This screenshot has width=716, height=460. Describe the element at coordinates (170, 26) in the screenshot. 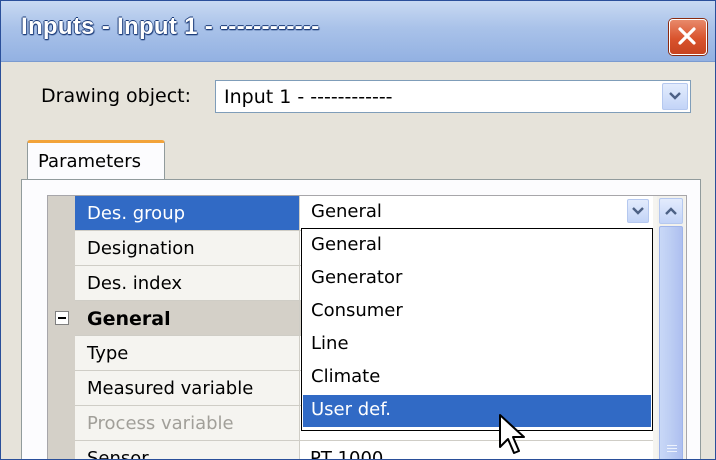

I see `window-title: Inputs - Input 1 - ------------` at that location.